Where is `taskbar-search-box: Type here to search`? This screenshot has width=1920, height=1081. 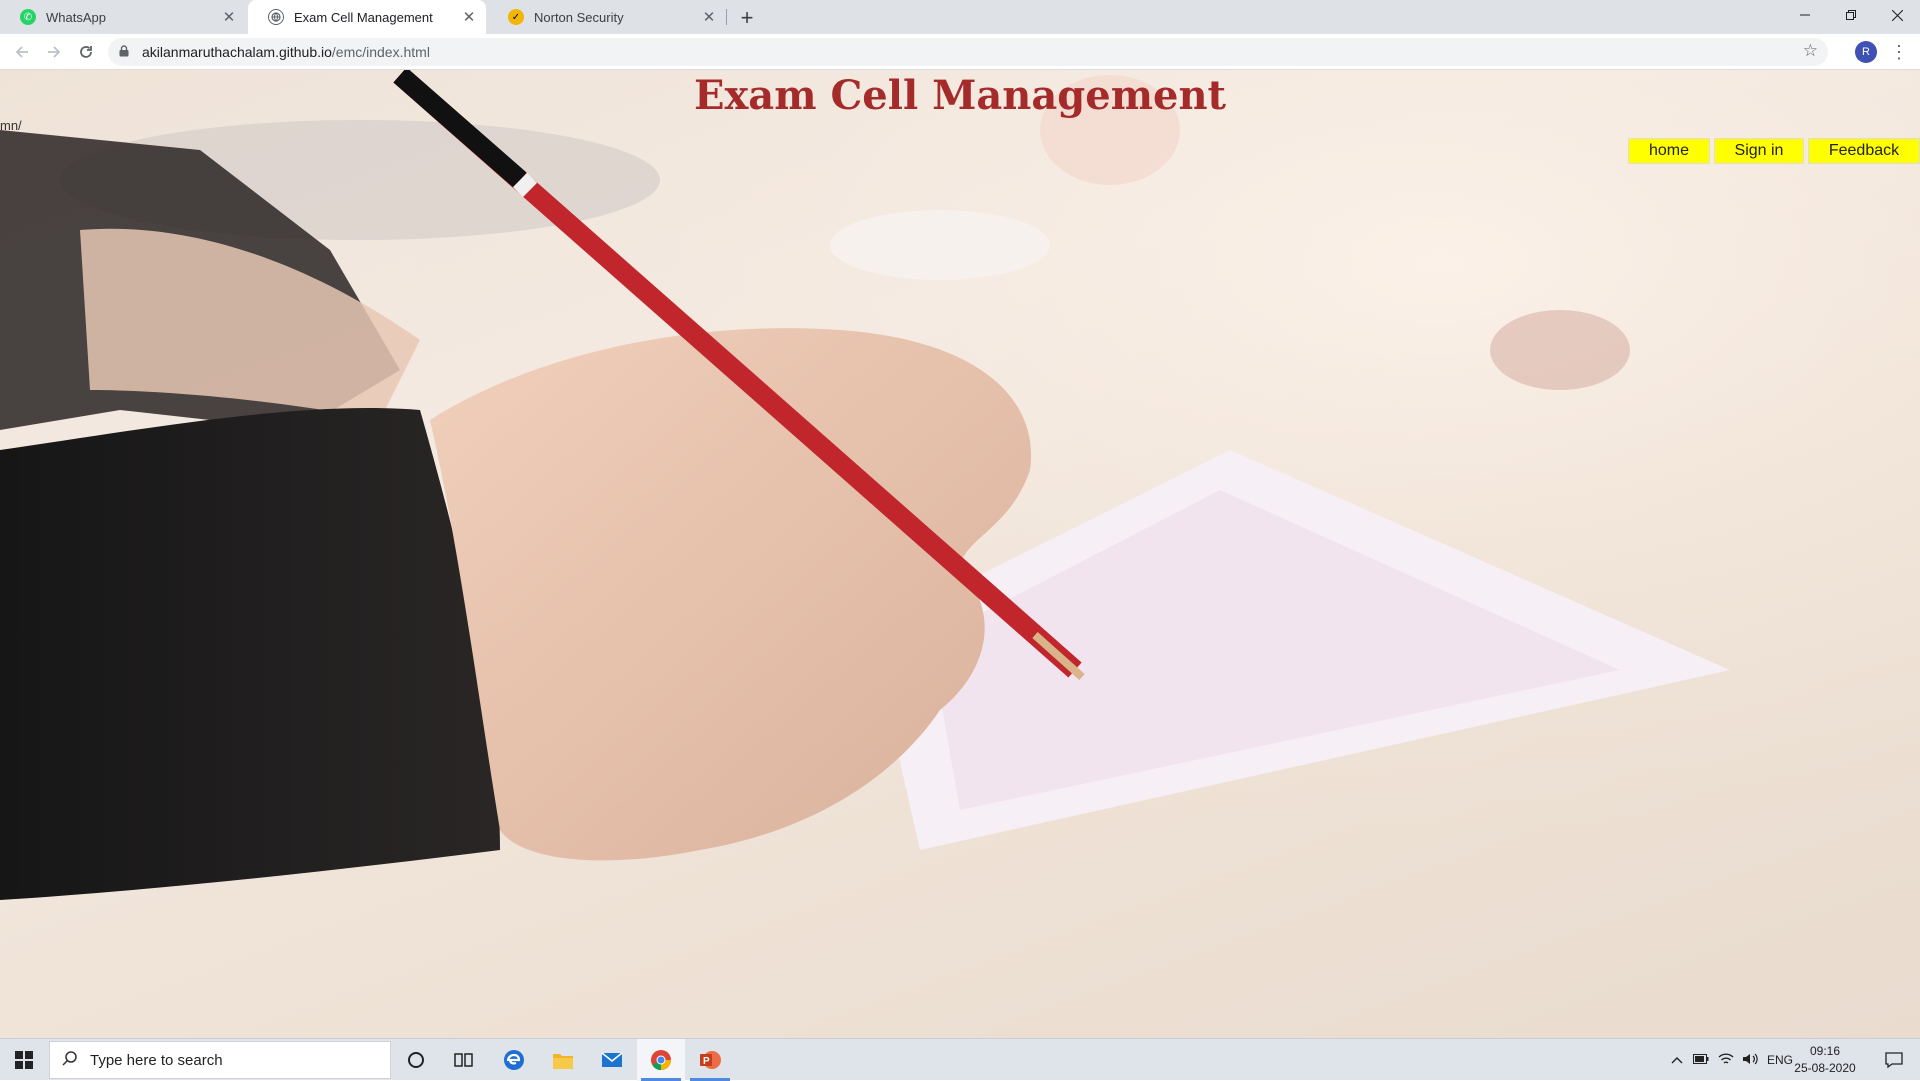 taskbar-search-box: Type here to search is located at coordinates (220, 1060).